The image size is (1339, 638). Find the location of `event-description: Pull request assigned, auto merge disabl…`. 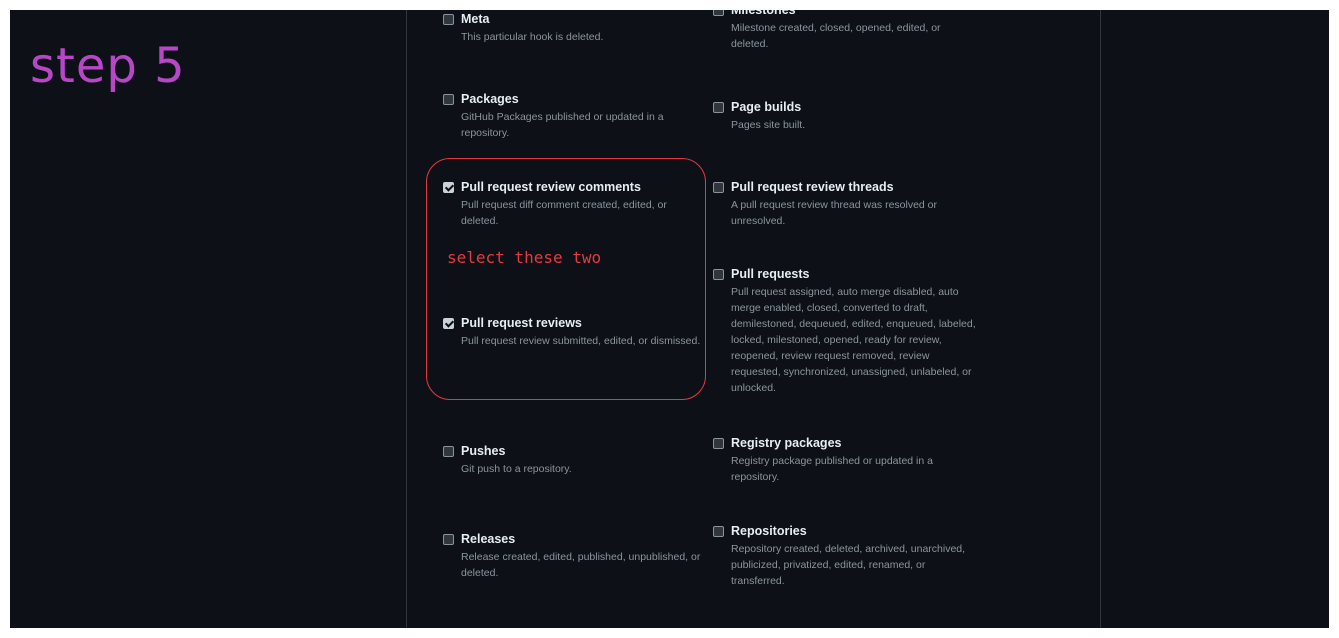

event-description: Pull request assigned, auto merge disabl… is located at coordinates (853, 340).